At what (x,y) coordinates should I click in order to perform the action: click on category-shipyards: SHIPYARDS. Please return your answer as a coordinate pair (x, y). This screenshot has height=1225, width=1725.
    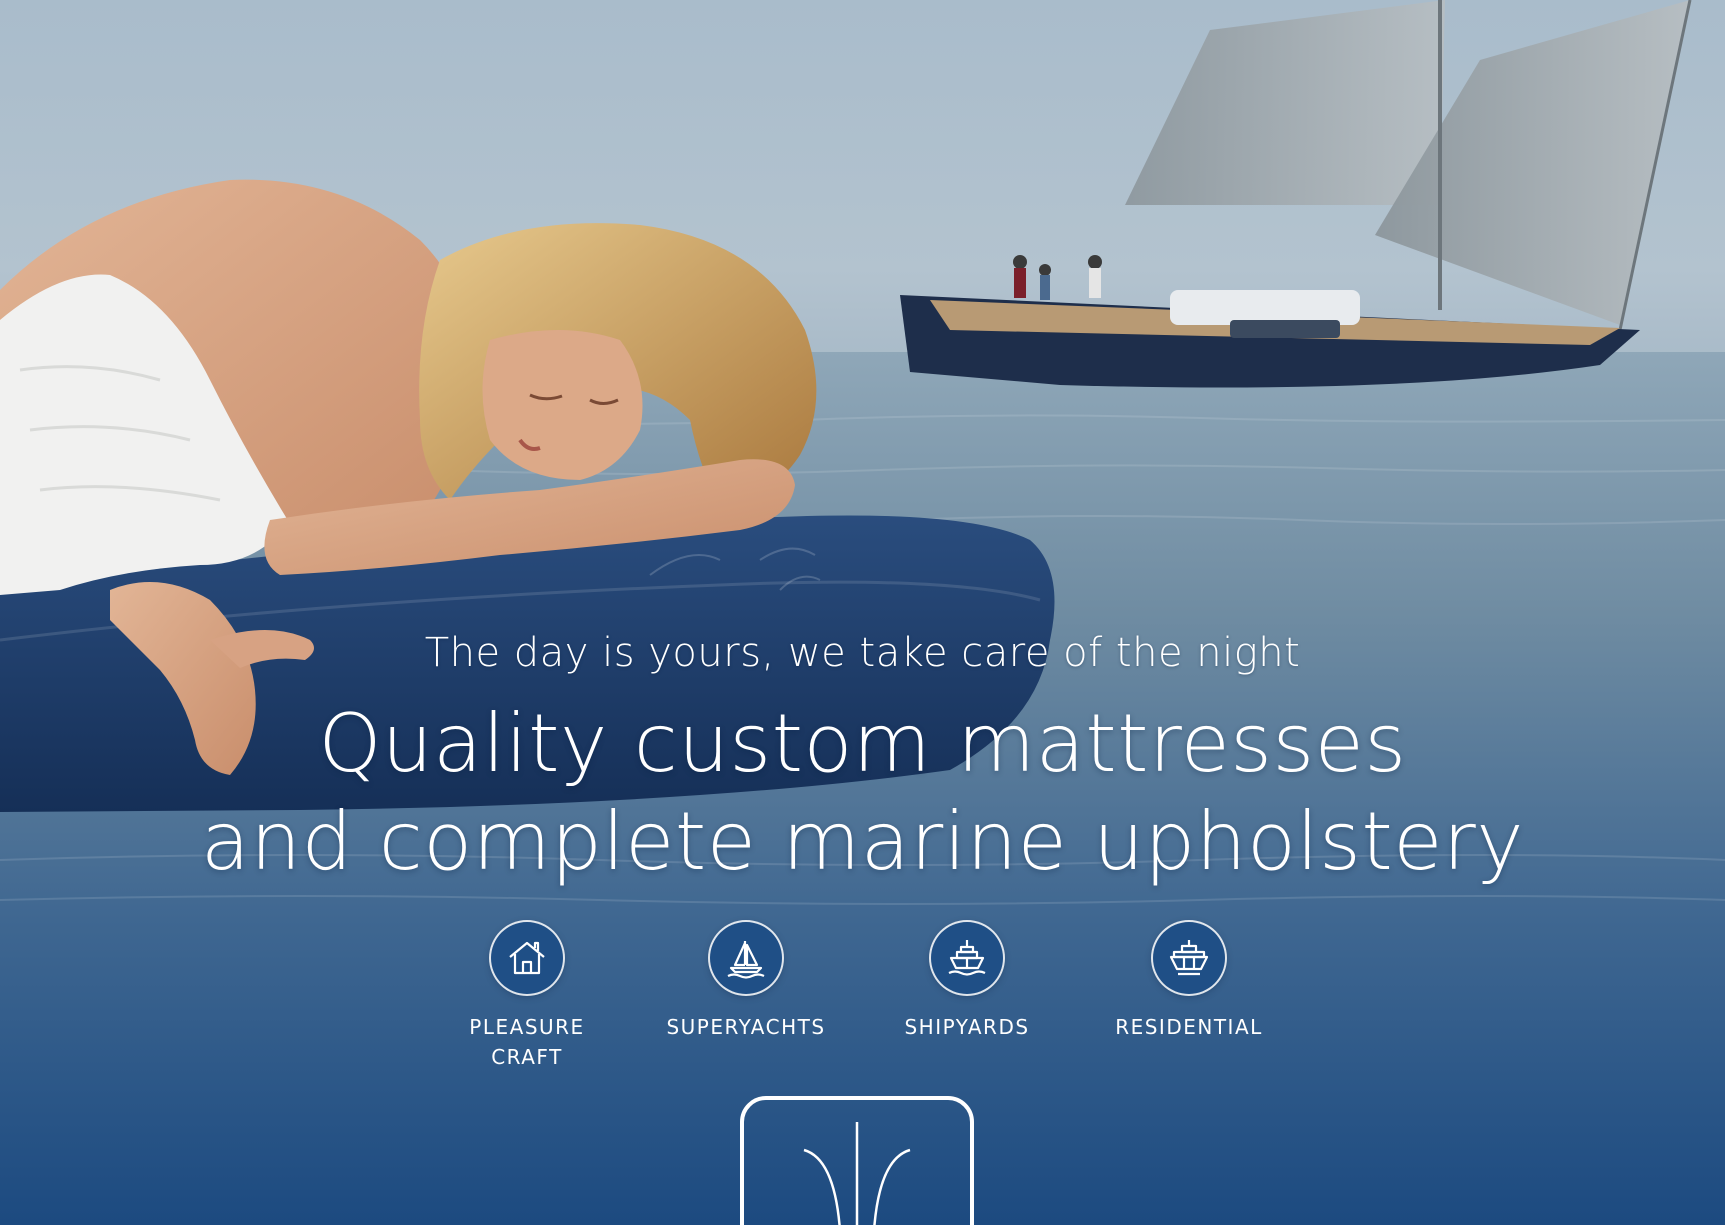
    Looking at the image, I should click on (967, 982).